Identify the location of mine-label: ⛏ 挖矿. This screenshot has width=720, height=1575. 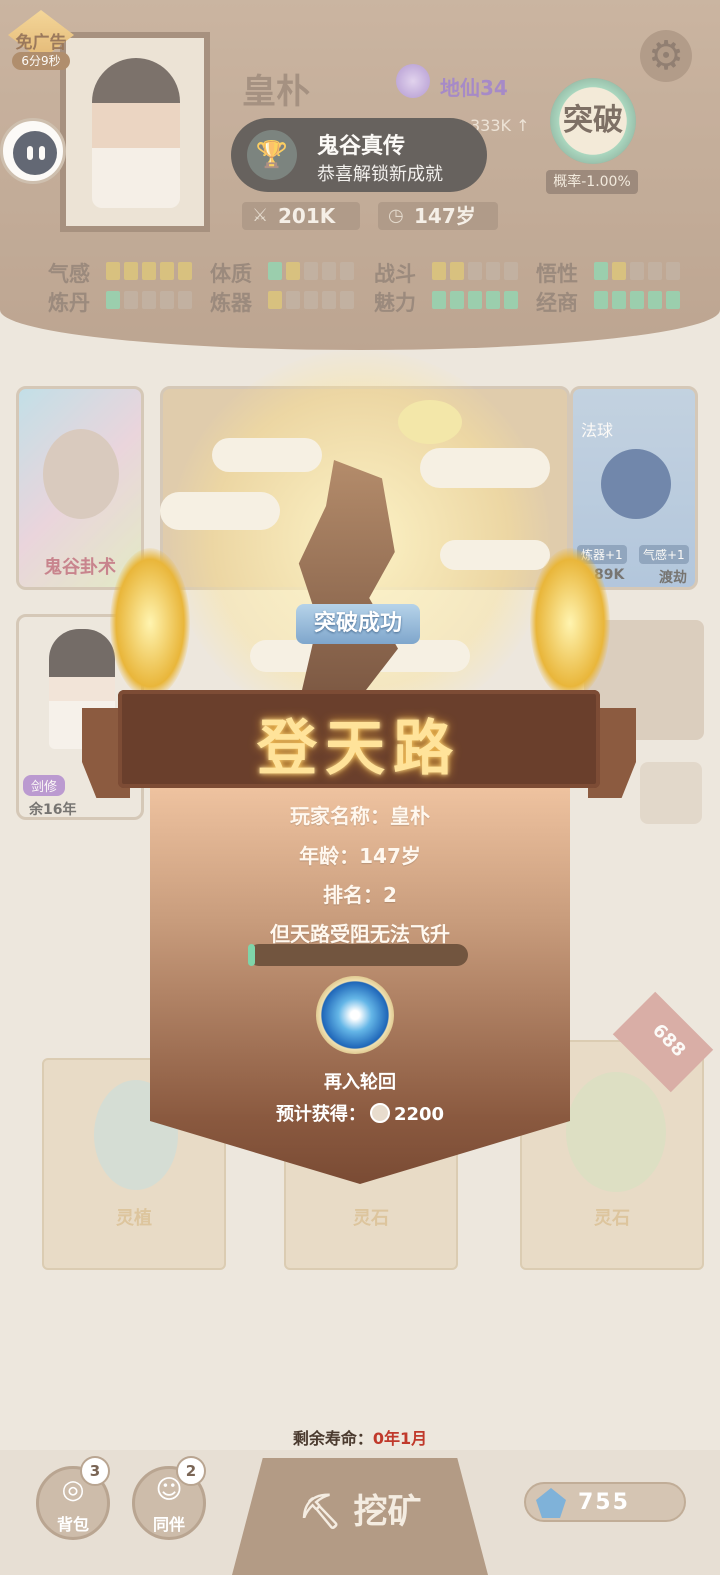
(360, 1508).